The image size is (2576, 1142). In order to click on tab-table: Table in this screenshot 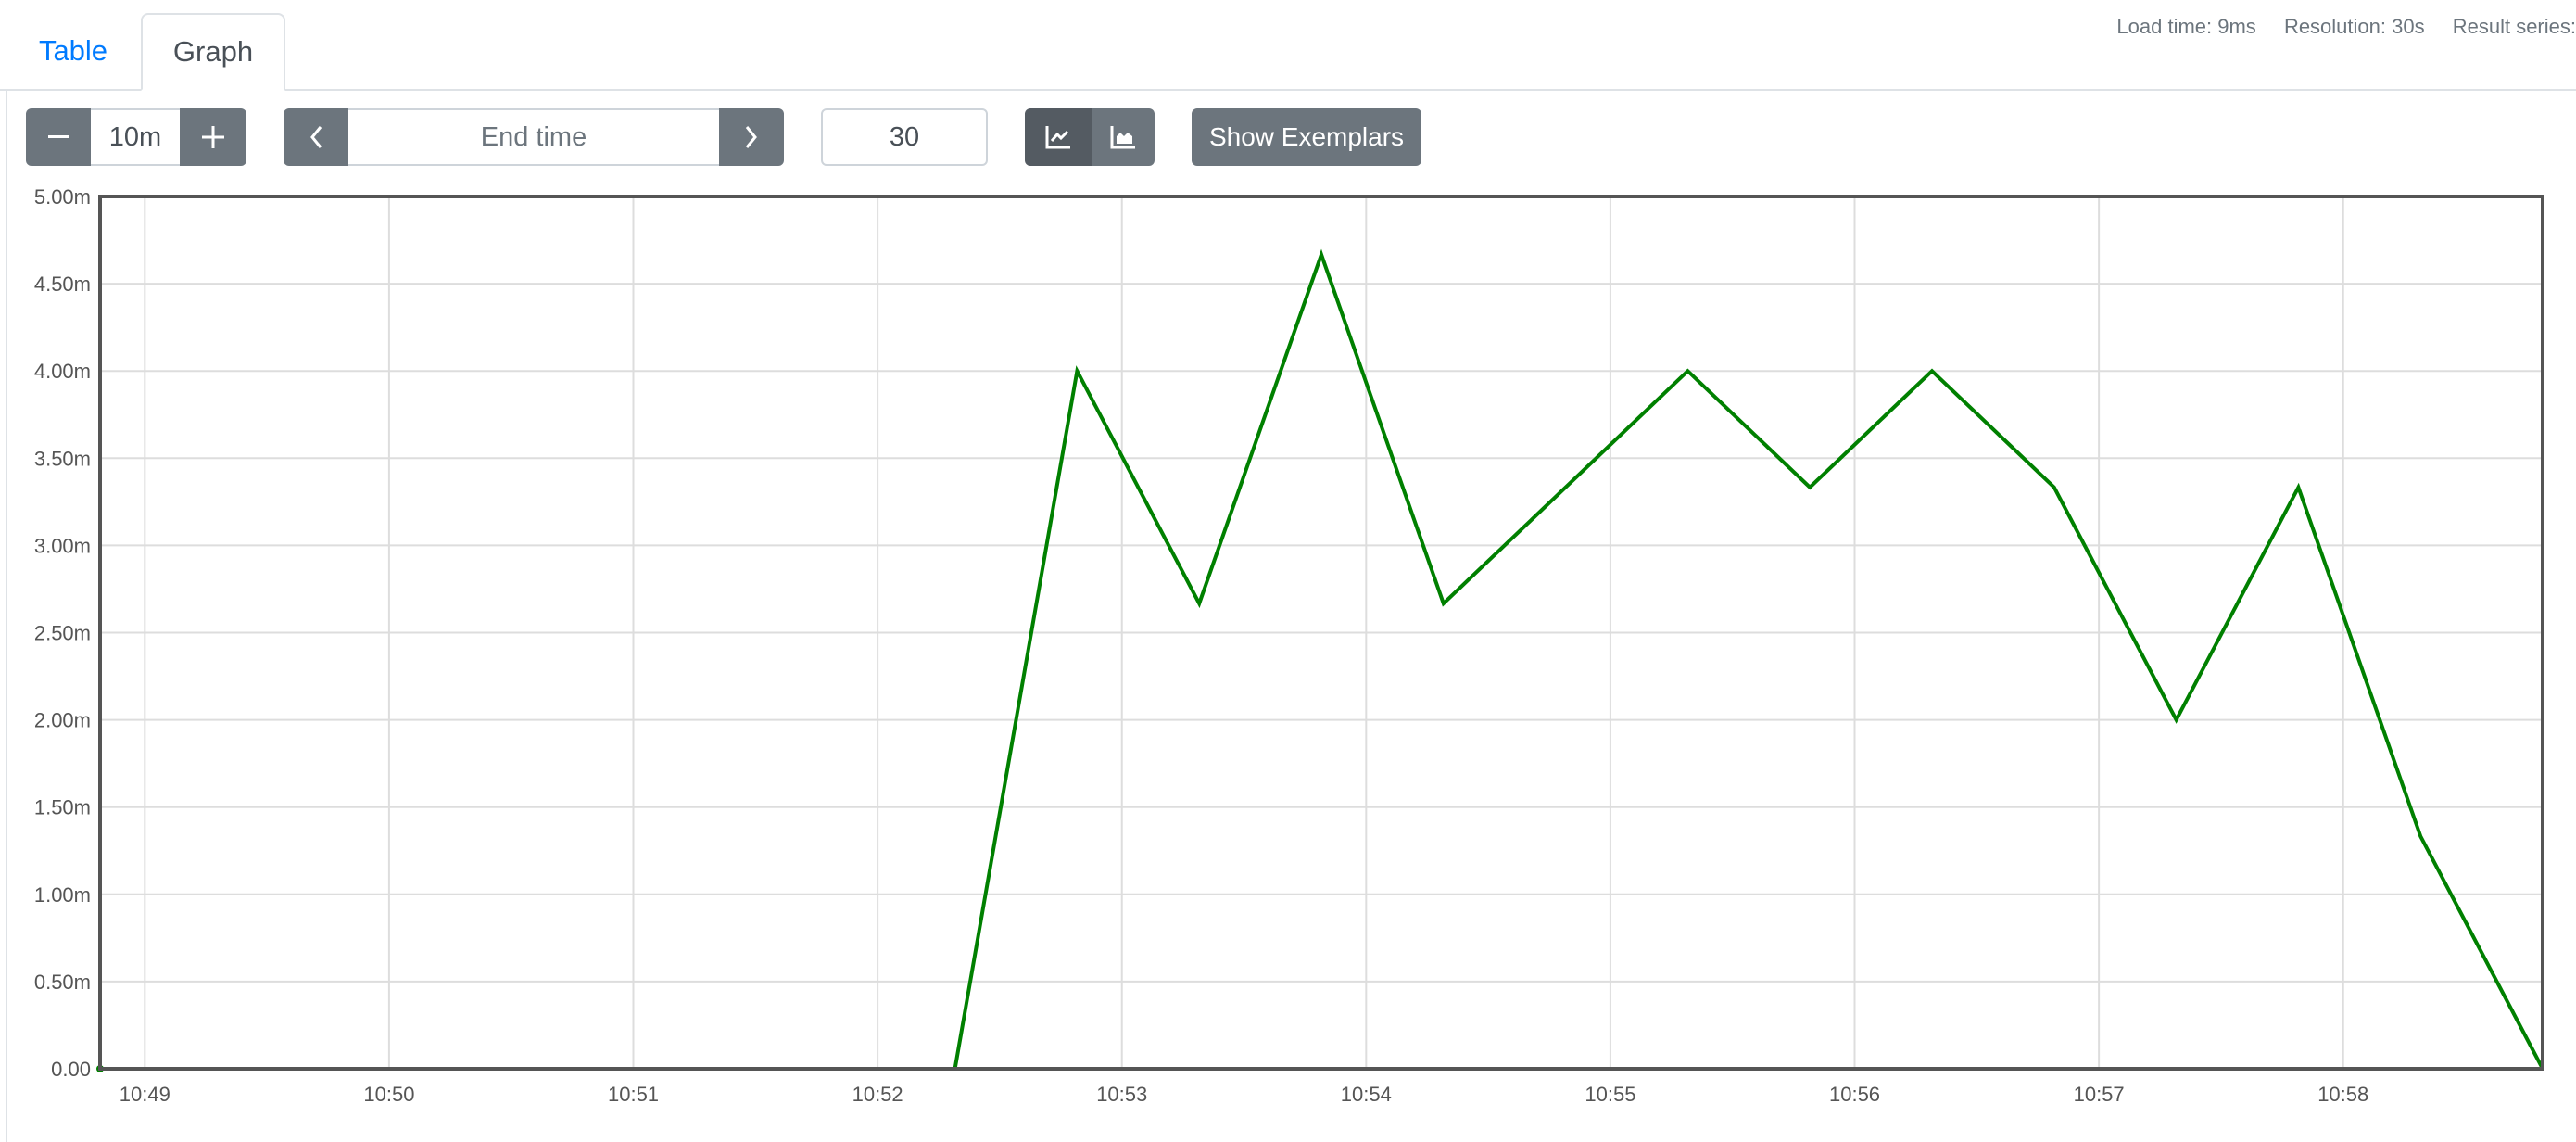, I will do `click(73, 51)`.